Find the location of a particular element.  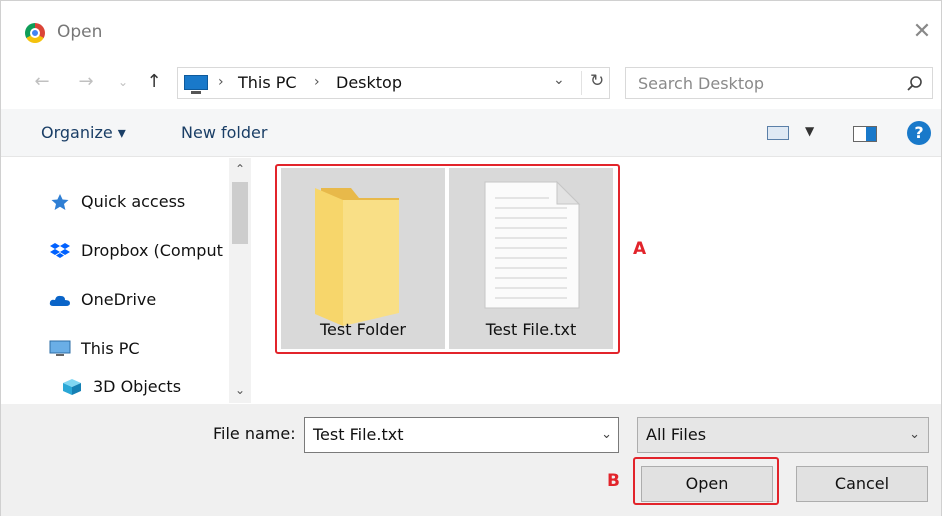

scroll-thumb is located at coordinates (240, 213).